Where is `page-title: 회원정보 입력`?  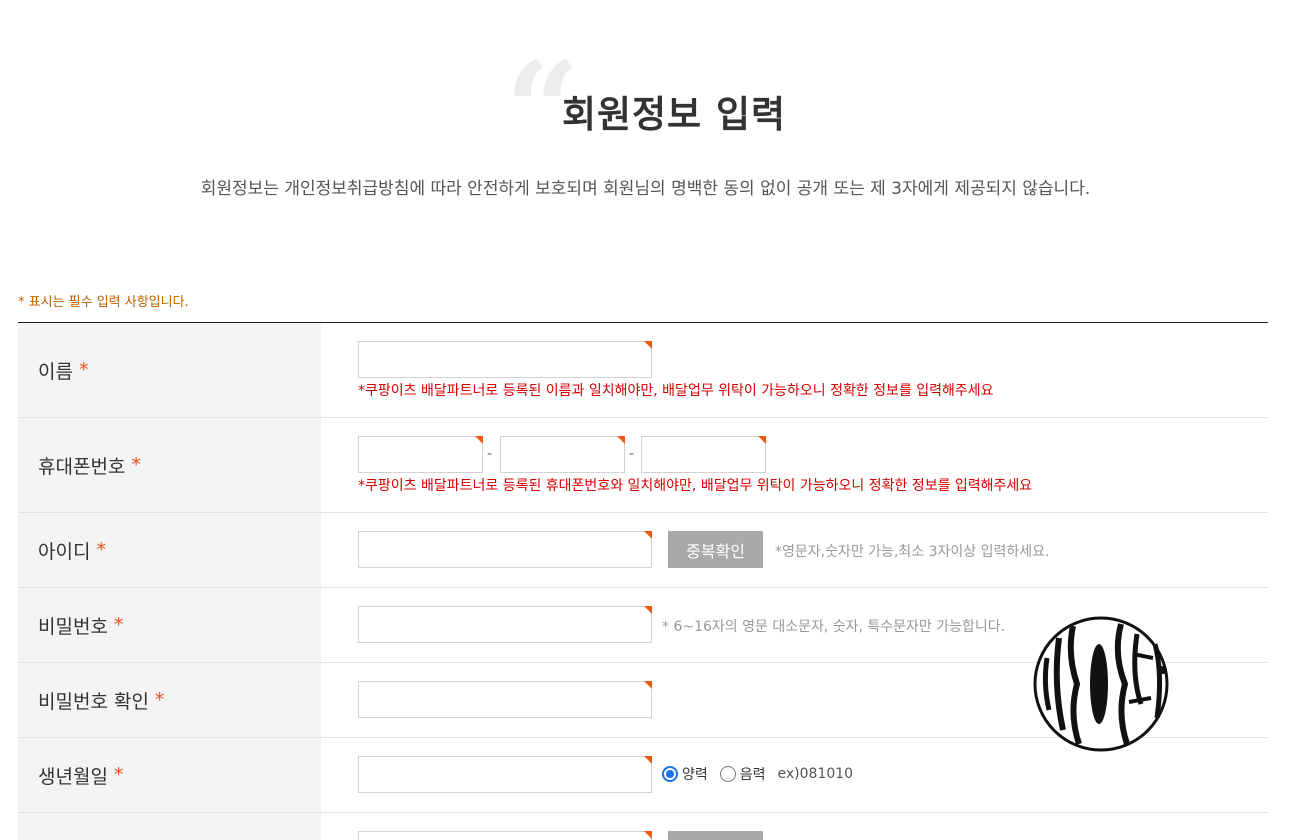
page-title: 회원정보 입력 is located at coordinates (674, 114).